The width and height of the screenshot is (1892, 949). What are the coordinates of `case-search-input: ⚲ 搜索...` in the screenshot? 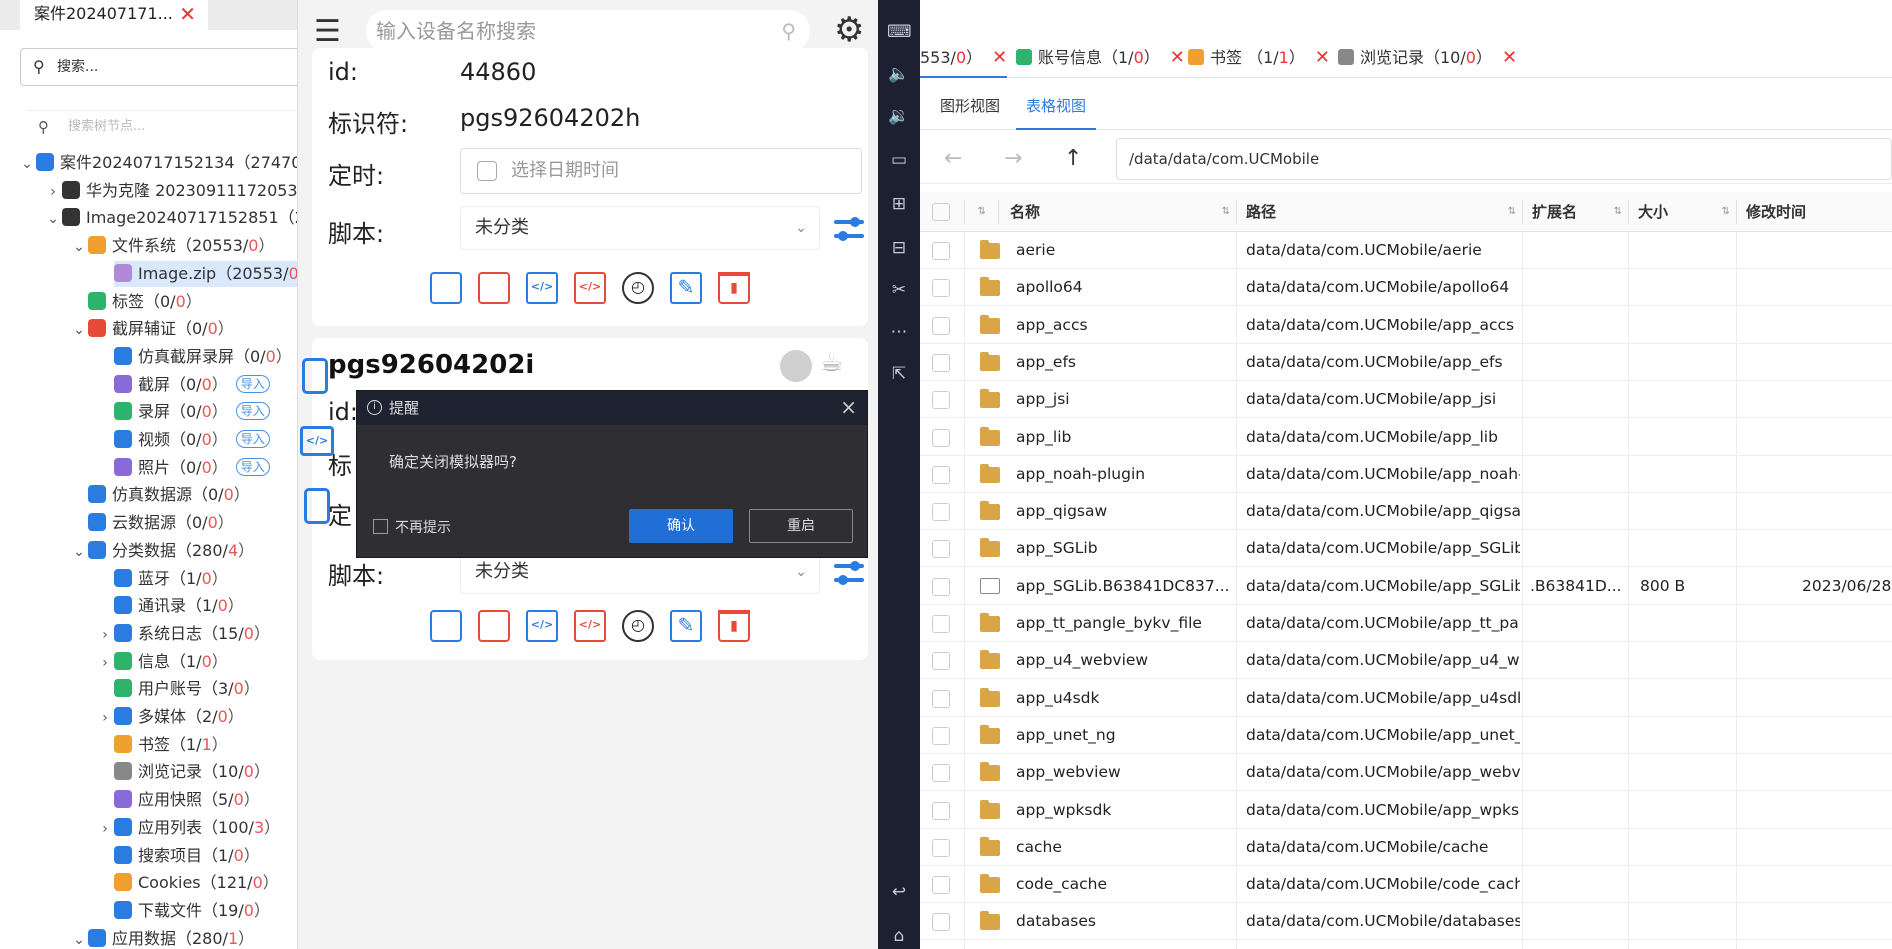 It's located at (158, 67).